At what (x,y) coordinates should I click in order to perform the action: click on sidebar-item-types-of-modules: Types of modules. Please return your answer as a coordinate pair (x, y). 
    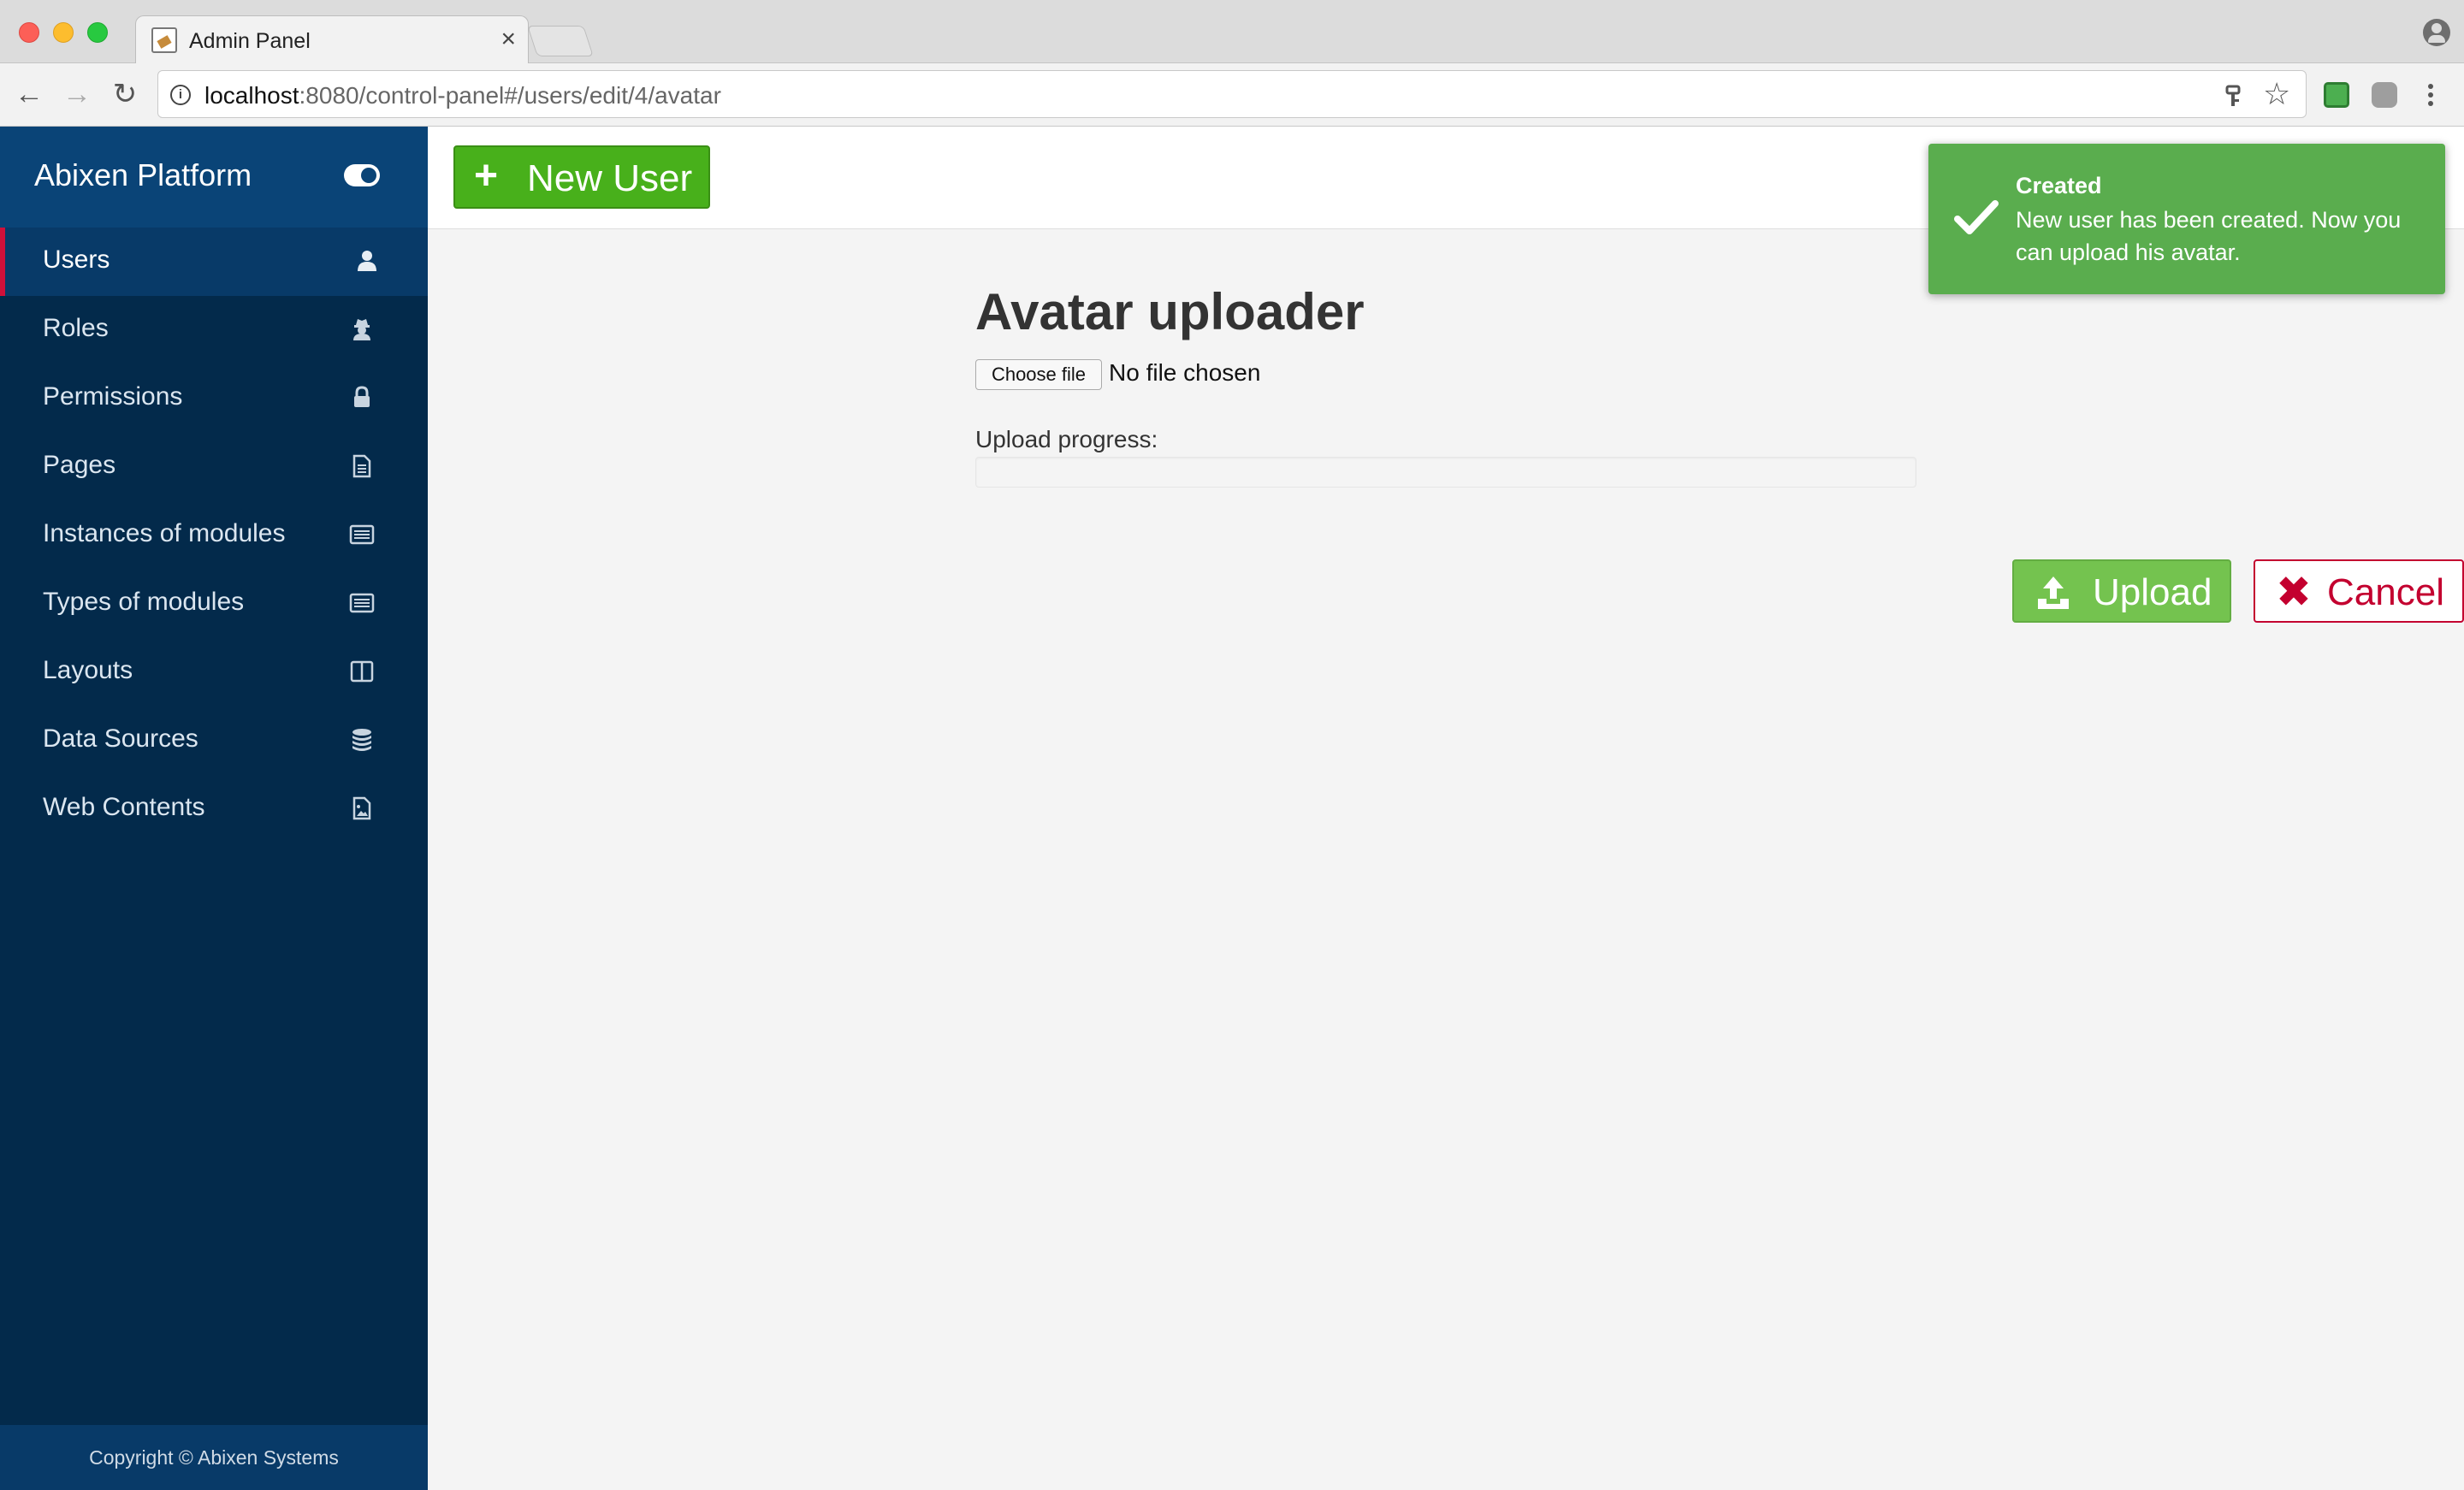
    Looking at the image, I should click on (214, 604).